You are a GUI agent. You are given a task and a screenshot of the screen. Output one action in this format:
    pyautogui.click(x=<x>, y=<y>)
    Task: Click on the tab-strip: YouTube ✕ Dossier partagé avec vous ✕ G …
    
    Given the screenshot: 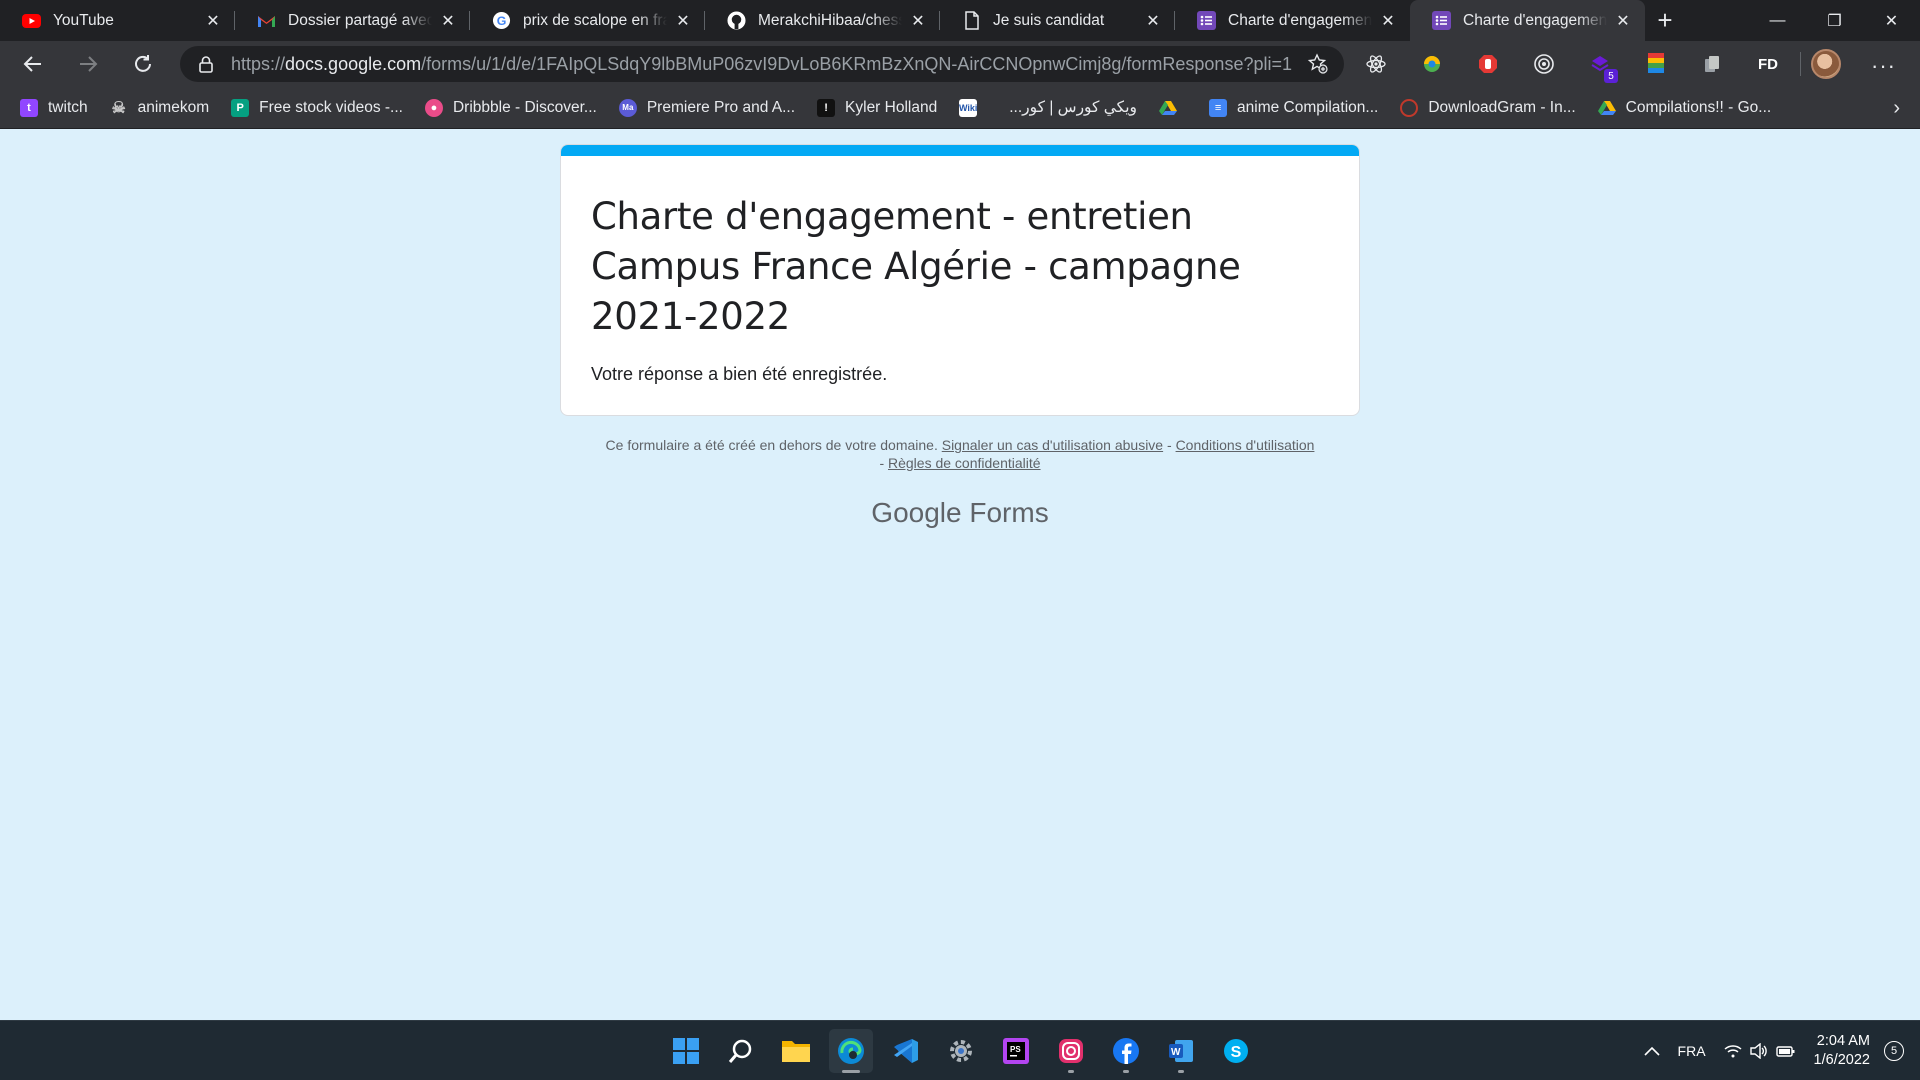 What is the action you would take?
    pyautogui.click(x=960, y=20)
    